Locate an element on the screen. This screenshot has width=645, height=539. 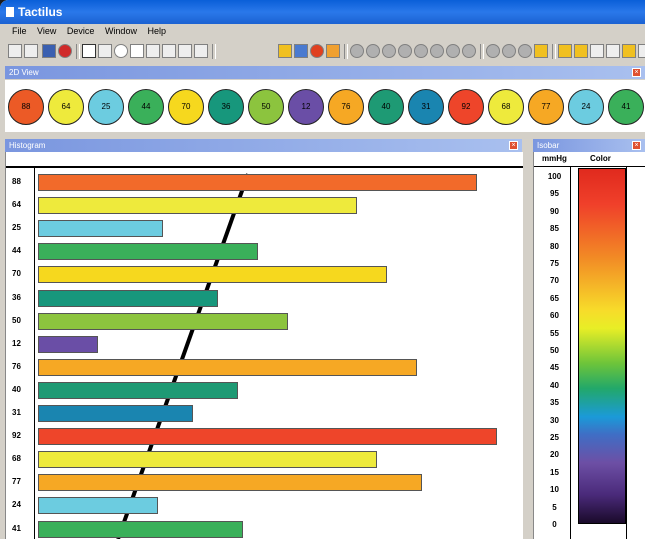
rect-select-icon is located at coordinates (137, 51).